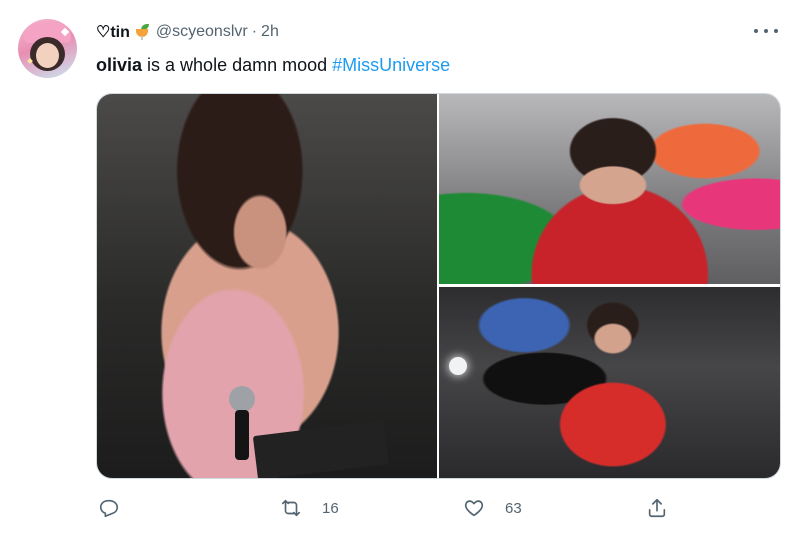 This screenshot has height=533, width=797. Describe the element at coordinates (270, 32) in the screenshot. I see `timestamp: 2h` at that location.